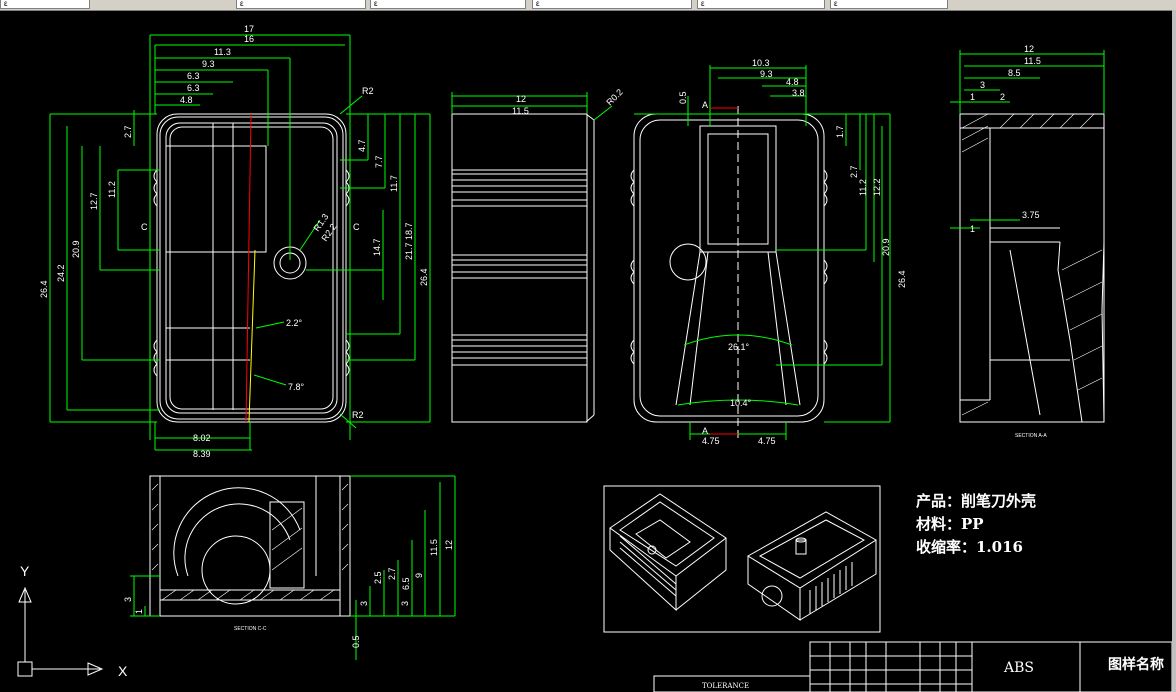  I want to click on dim-label: 8.5, so click(1014, 73).